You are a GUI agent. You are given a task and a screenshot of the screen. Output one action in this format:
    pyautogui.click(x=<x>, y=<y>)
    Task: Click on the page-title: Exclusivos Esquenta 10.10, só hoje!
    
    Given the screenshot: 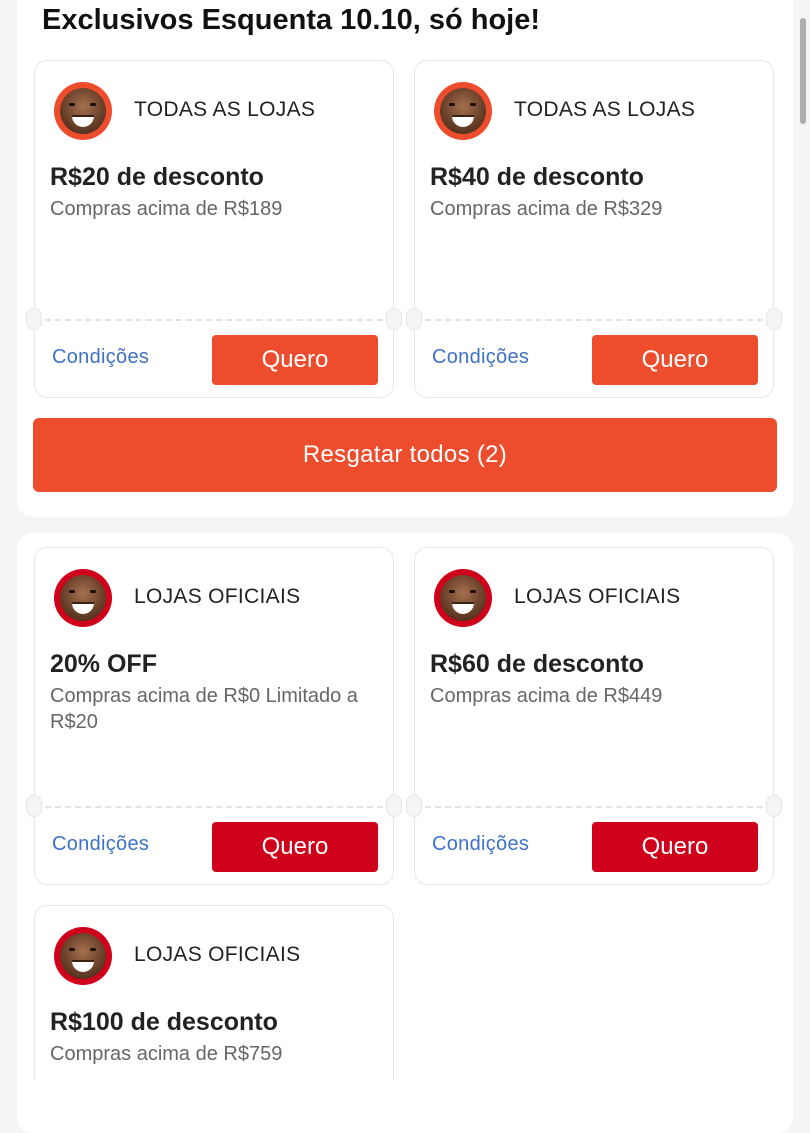 What is the action you would take?
    pyautogui.click(x=291, y=20)
    